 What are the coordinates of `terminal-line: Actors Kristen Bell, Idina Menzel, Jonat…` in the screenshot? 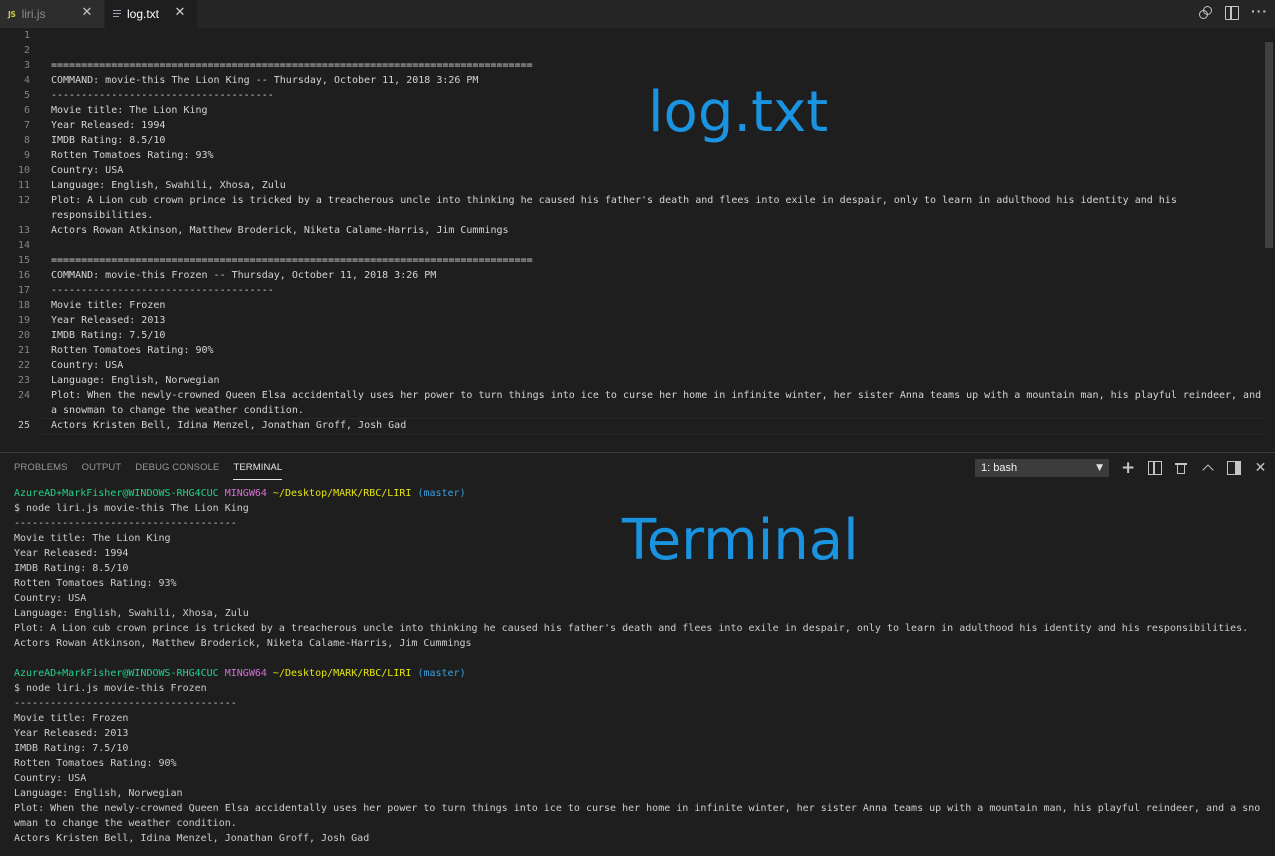 It's located at (192, 838).